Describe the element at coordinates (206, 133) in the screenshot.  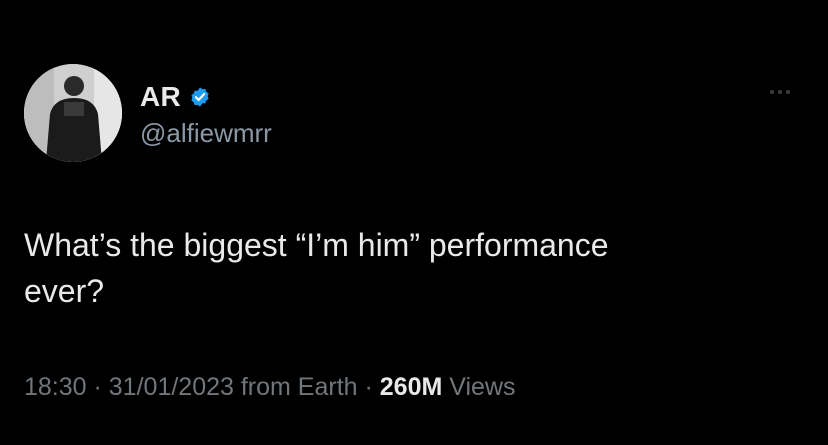
I see `user-handle: @alfiewmrr` at that location.